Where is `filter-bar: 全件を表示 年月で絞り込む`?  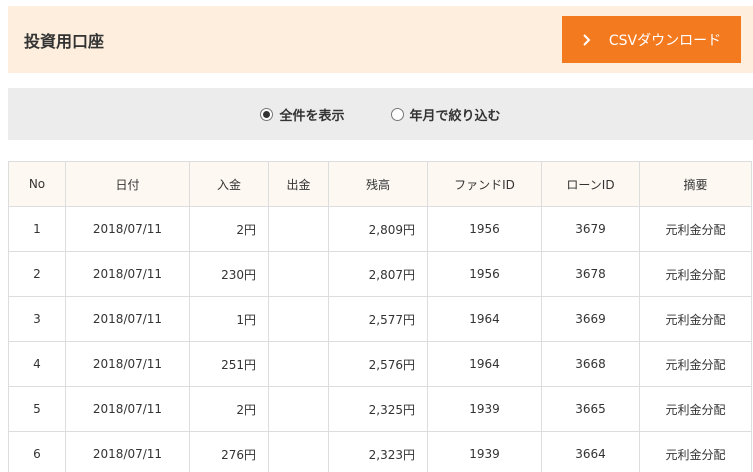 filter-bar: 全件を表示 年月で絞り込む is located at coordinates (380, 114).